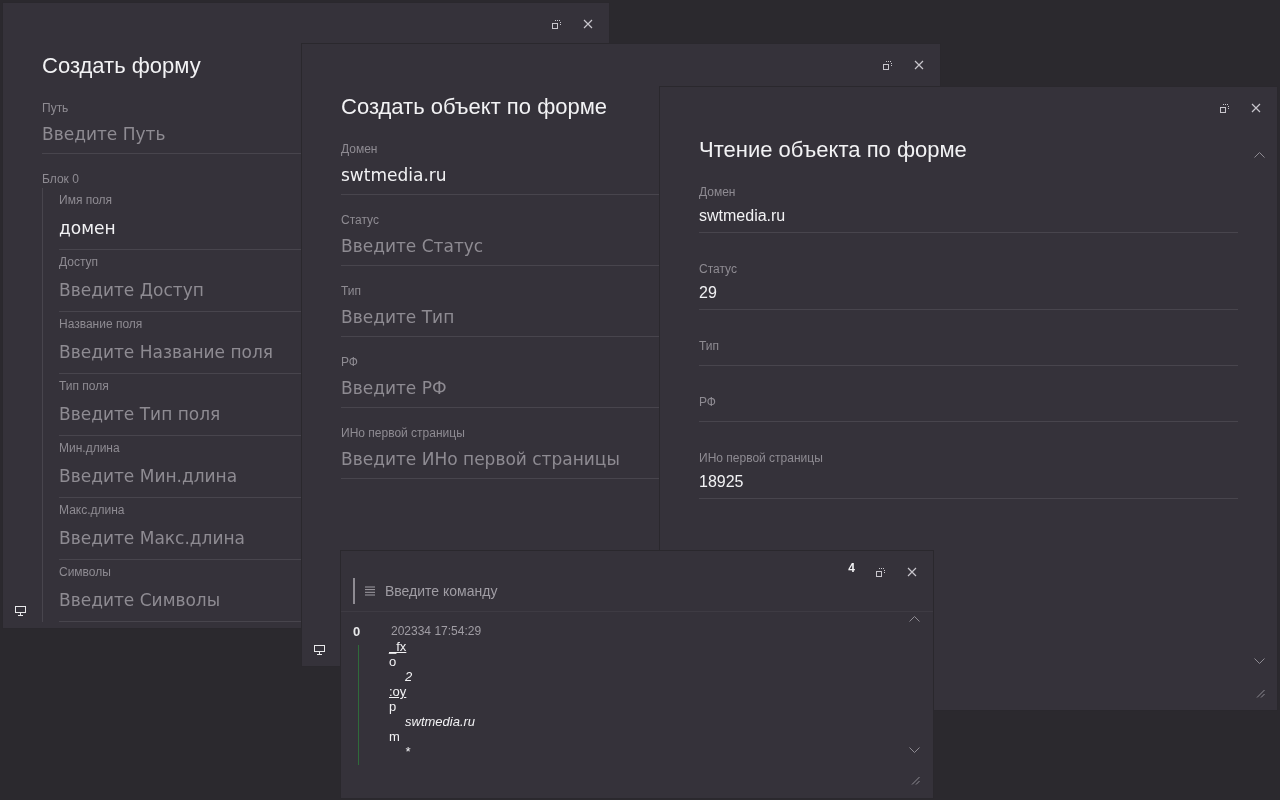  What do you see at coordinates (440, 721) in the screenshot?
I see `log-line: swtmedia.ru` at bounding box center [440, 721].